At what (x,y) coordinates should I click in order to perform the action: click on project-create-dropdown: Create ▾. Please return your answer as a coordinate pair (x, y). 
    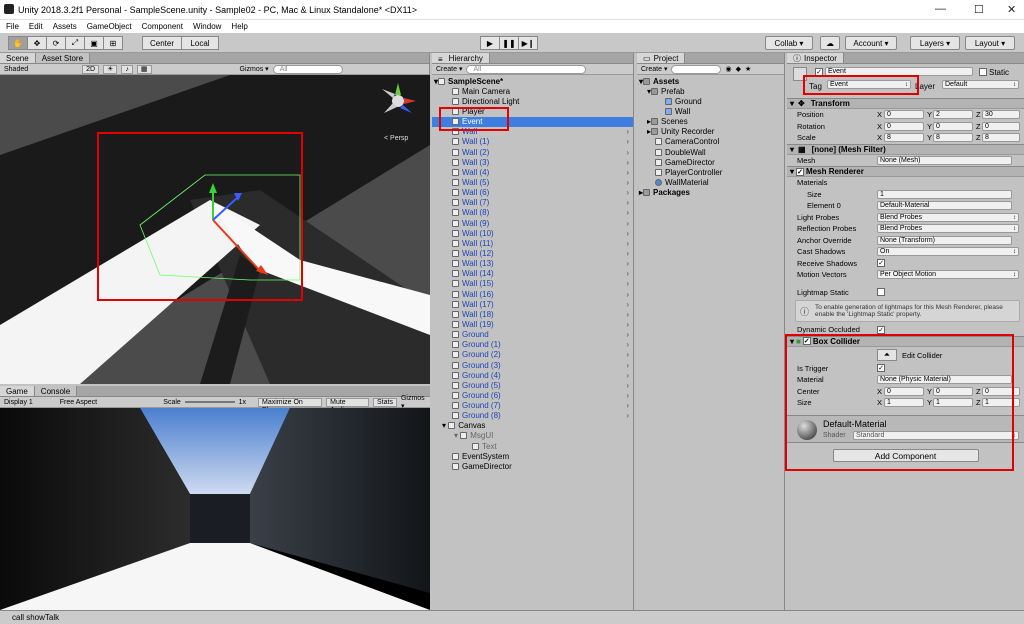
    Looking at the image, I should click on (654, 69).